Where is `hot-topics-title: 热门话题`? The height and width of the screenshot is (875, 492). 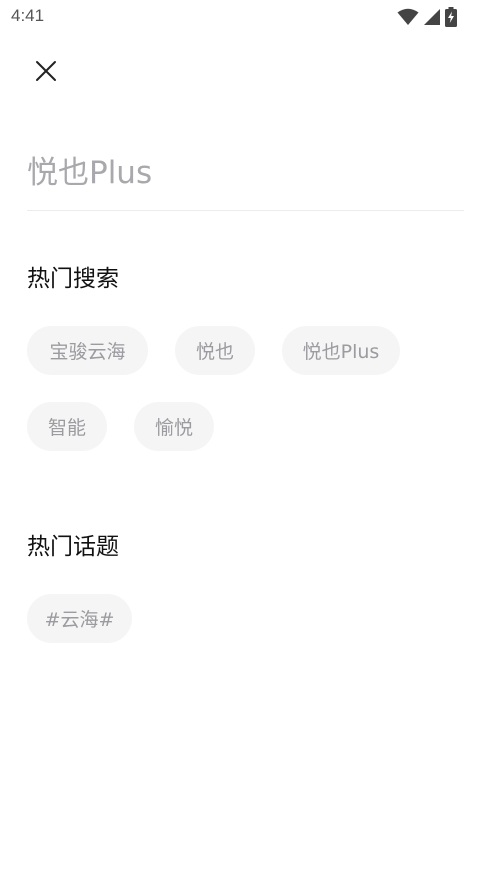 hot-topics-title: 热门话题 is located at coordinates (73, 547).